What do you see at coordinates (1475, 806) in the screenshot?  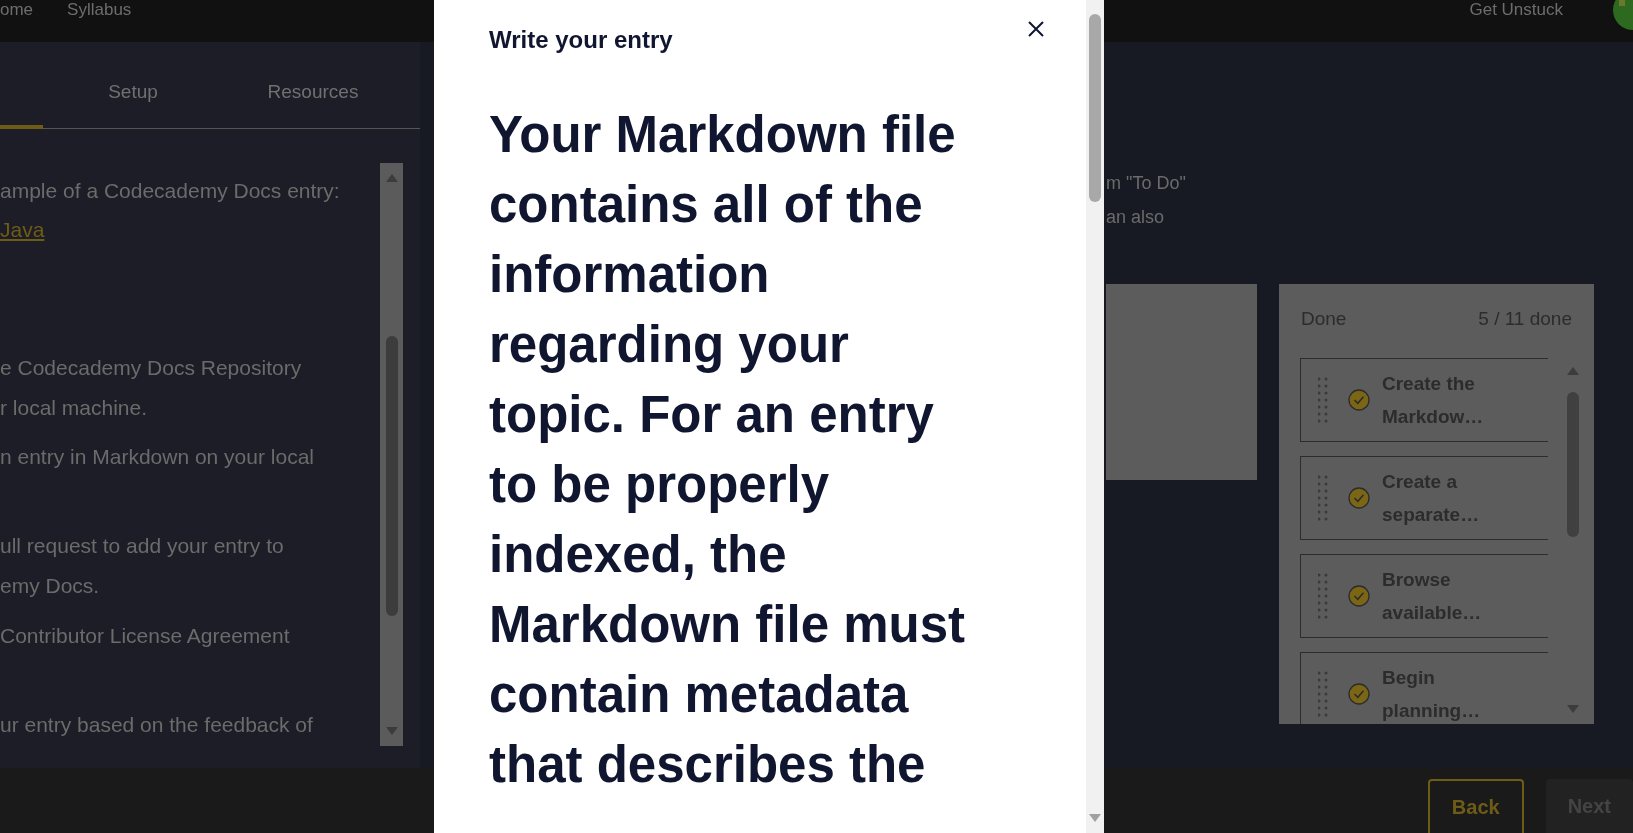 I see `back-button: Back` at bounding box center [1475, 806].